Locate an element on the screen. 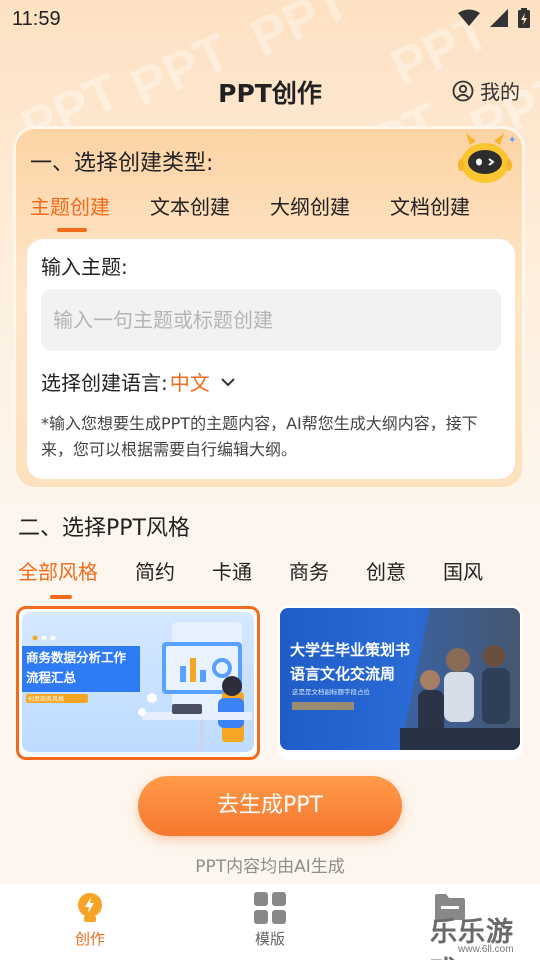  tab-chinese-style: 国风 is located at coordinates (463, 578).